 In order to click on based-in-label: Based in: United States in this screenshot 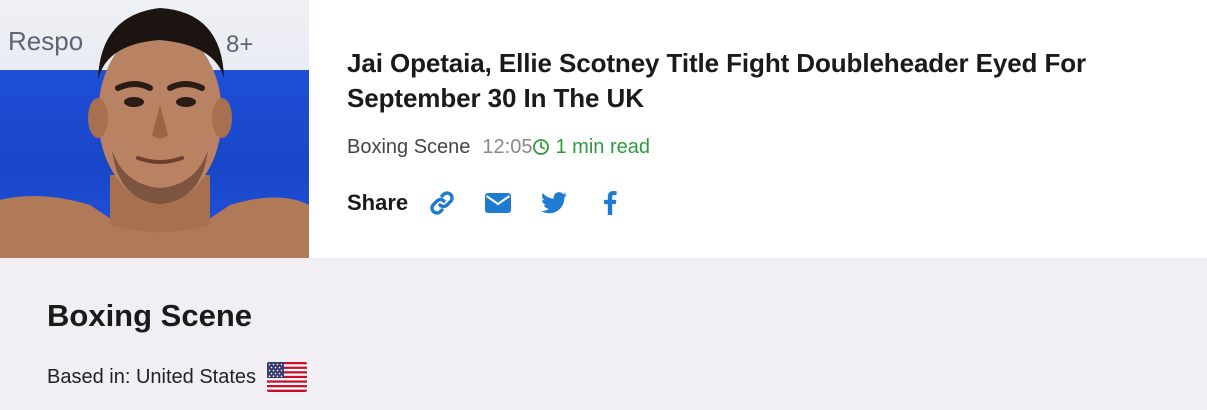, I will do `click(152, 376)`.